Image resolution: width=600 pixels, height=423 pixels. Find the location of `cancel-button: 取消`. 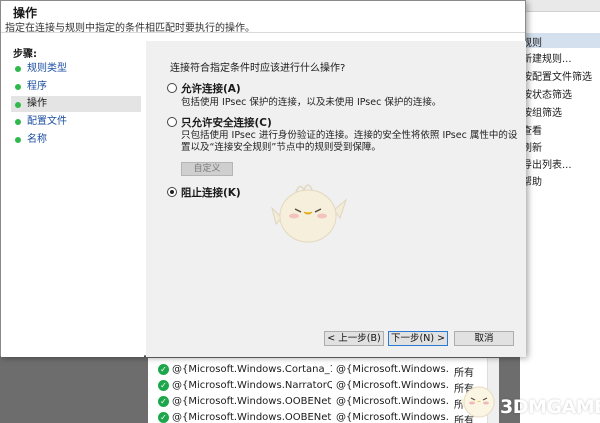

cancel-button: 取消 is located at coordinates (484, 338).